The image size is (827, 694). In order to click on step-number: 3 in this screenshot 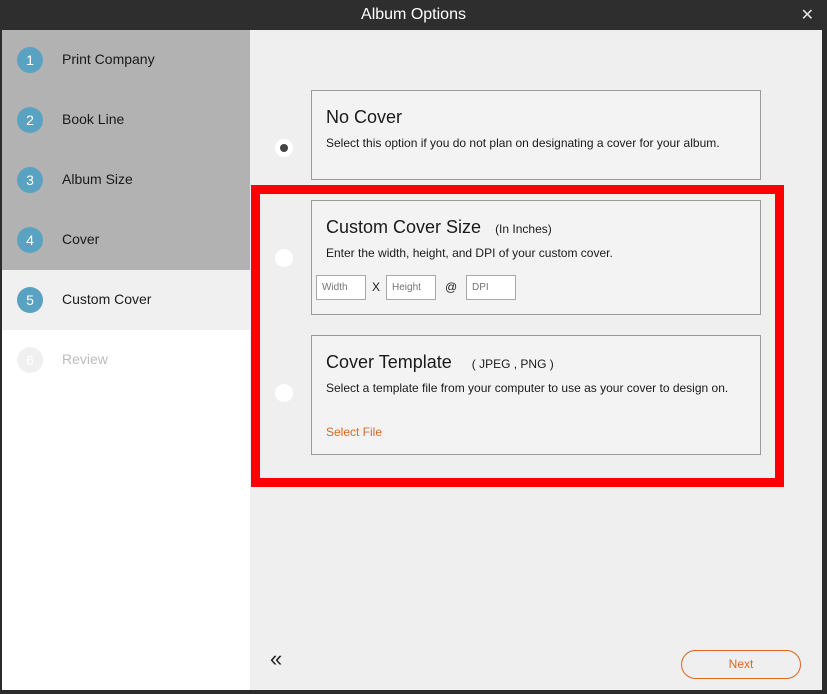, I will do `click(30, 180)`.